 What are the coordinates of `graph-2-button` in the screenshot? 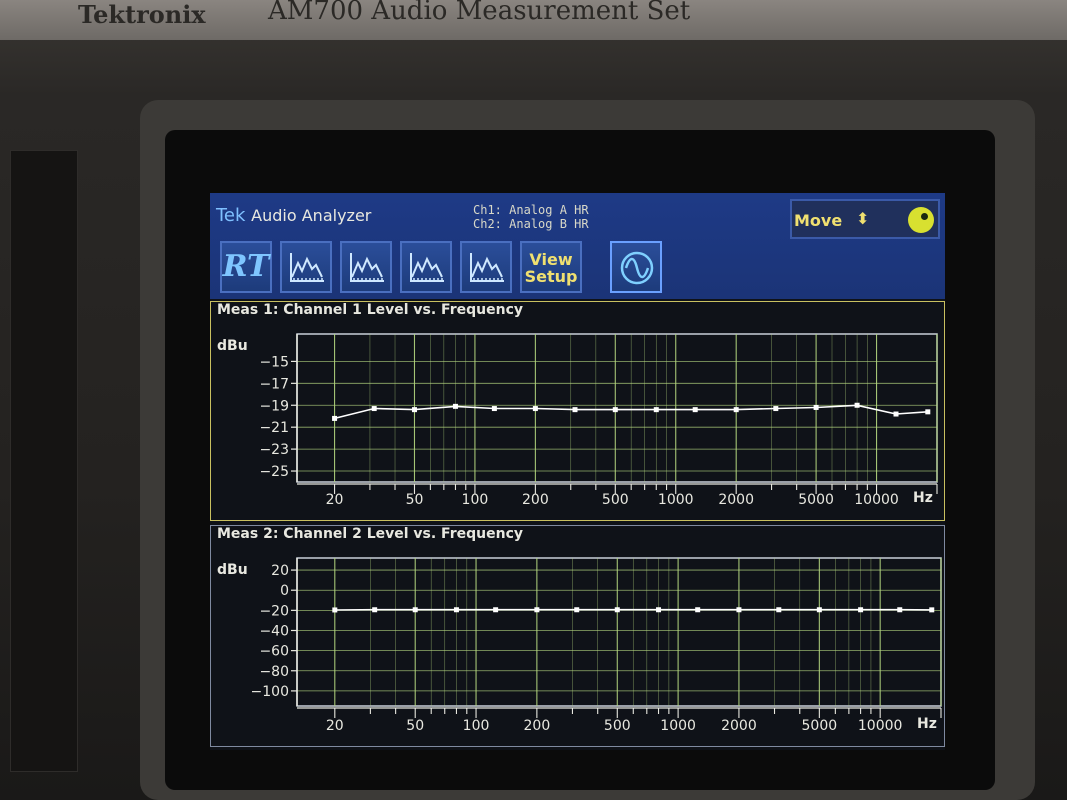 It's located at (366, 267).